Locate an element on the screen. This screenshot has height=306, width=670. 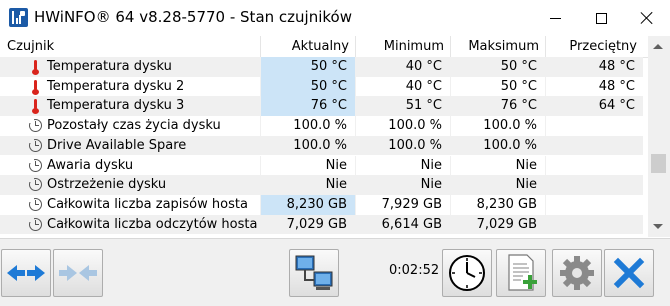
vertical-scrollbar is located at coordinates (659, 136).